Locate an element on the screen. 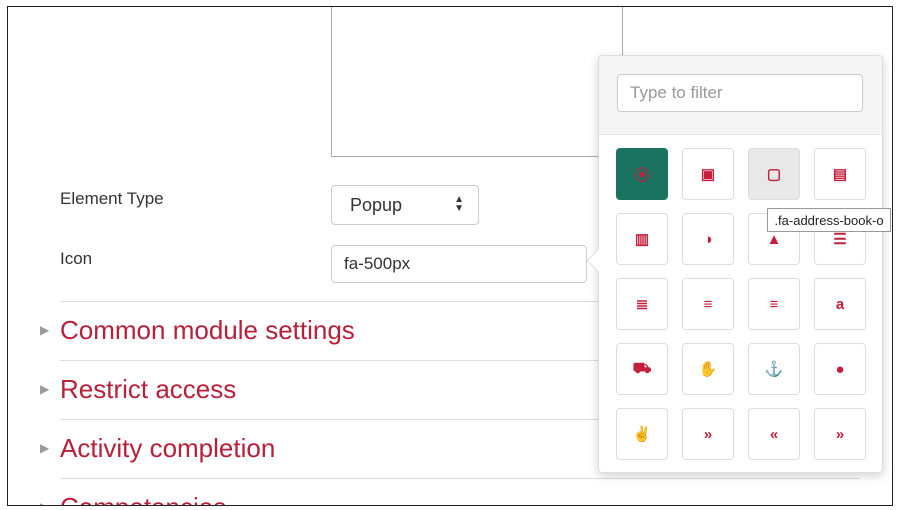 The height and width of the screenshot is (510, 899). amazon-icon-button: a is located at coordinates (840, 304).